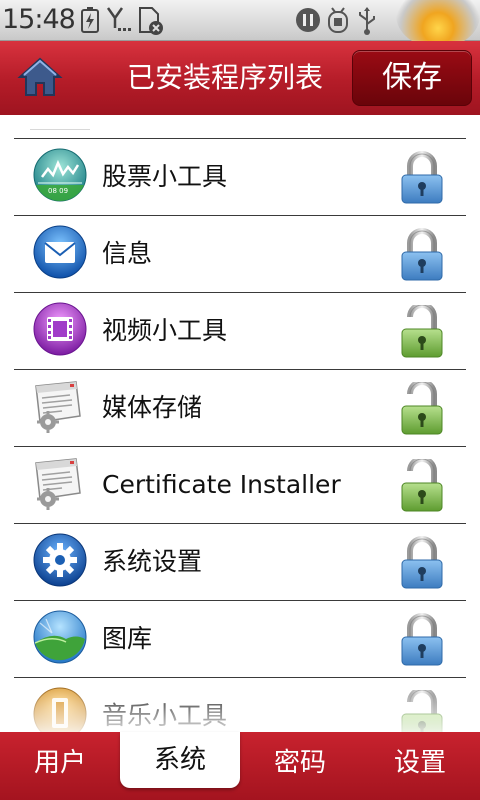 This screenshot has width=480, height=800. What do you see at coordinates (90, 20) in the screenshot?
I see `battery-charging-icon` at bounding box center [90, 20].